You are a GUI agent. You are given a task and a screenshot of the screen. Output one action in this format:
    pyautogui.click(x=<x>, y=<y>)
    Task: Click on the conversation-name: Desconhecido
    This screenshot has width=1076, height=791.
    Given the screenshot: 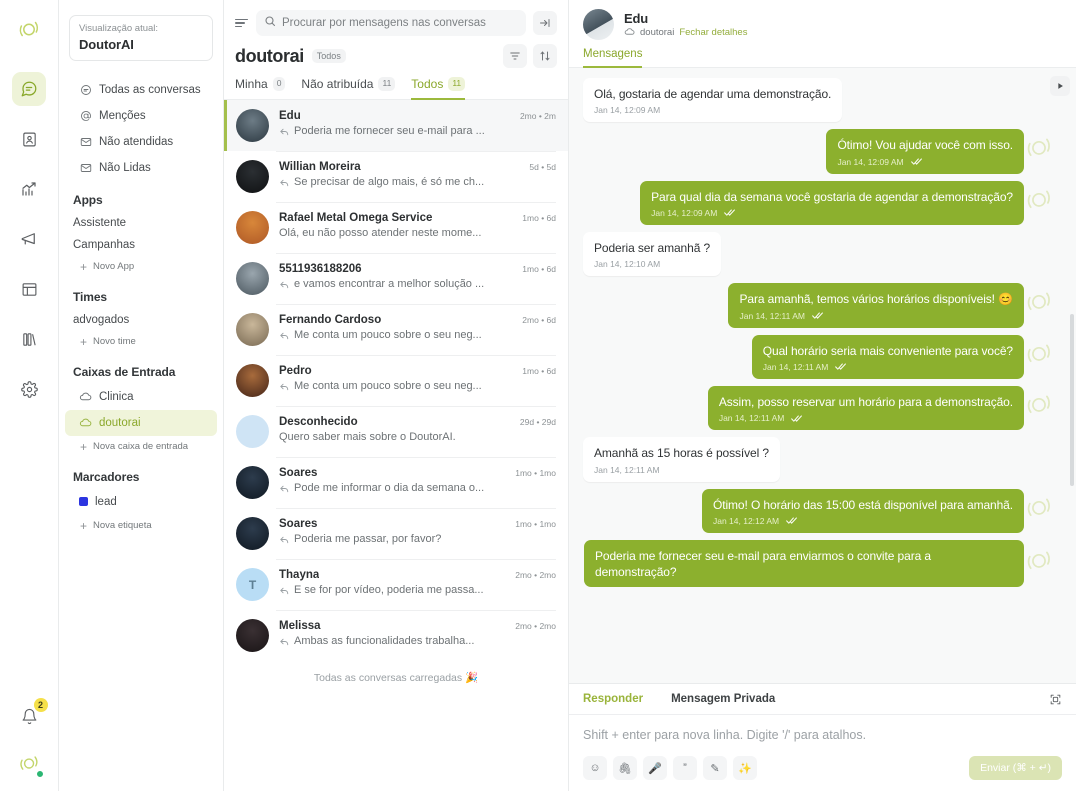 What is the action you would take?
    pyautogui.click(x=318, y=422)
    